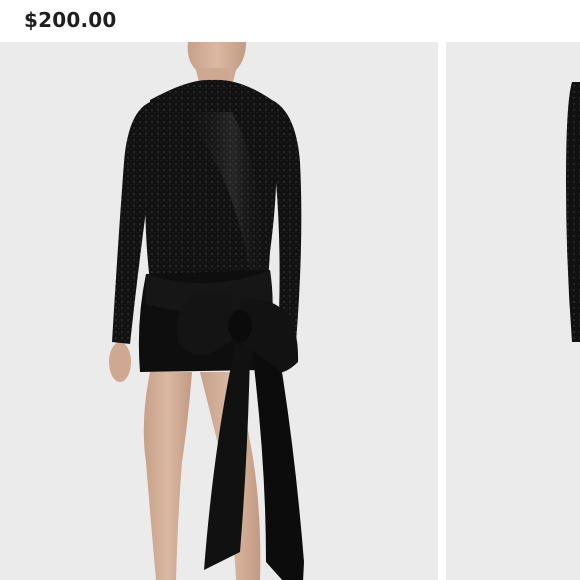 The width and height of the screenshot is (580, 580). What do you see at coordinates (70, 20) in the screenshot?
I see `product-price: $200.00` at bounding box center [70, 20].